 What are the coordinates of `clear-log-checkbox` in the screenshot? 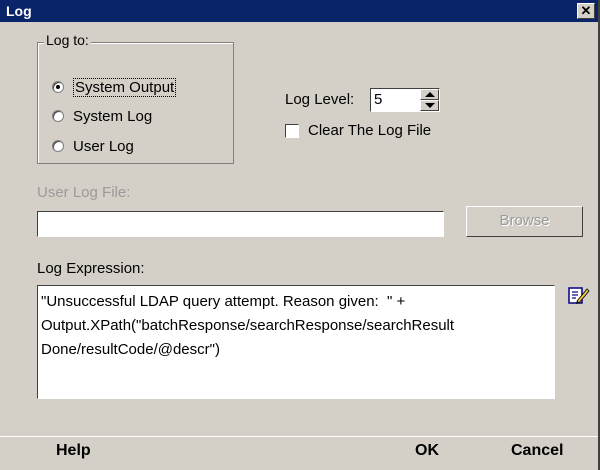 It's located at (292, 131).